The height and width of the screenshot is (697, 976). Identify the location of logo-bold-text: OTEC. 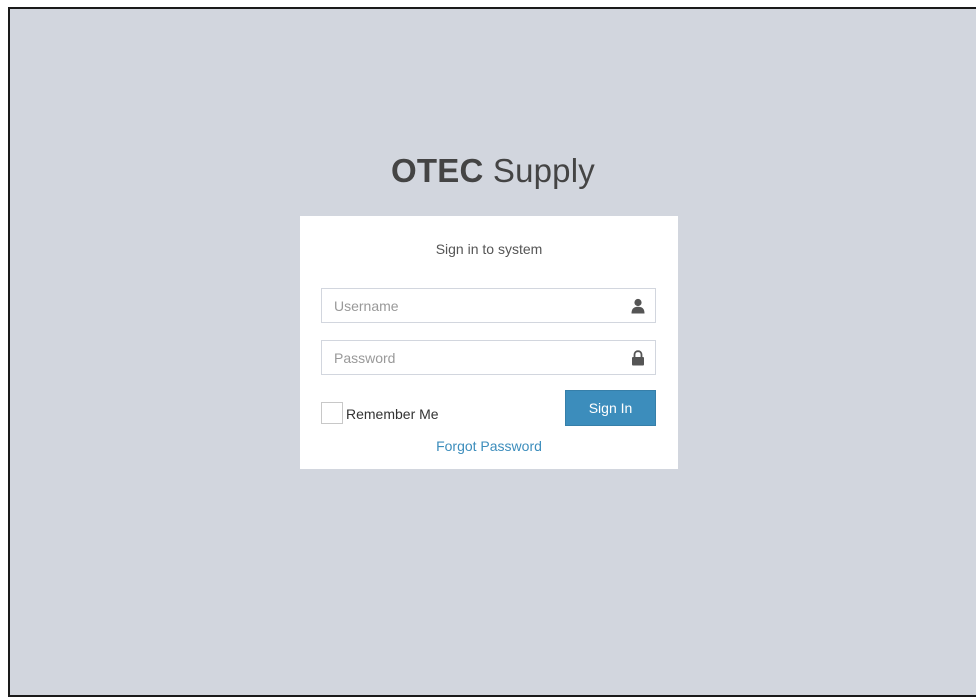
(437, 170).